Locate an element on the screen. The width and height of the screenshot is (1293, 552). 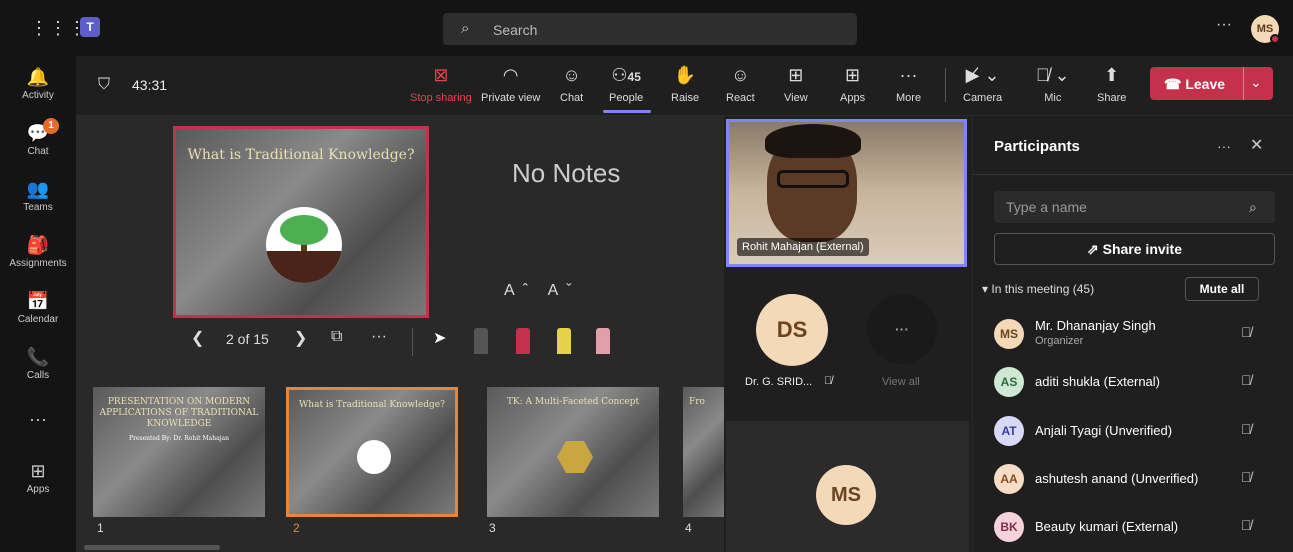
private-view-button: ◠ Private view is located at coordinates (510, 84).